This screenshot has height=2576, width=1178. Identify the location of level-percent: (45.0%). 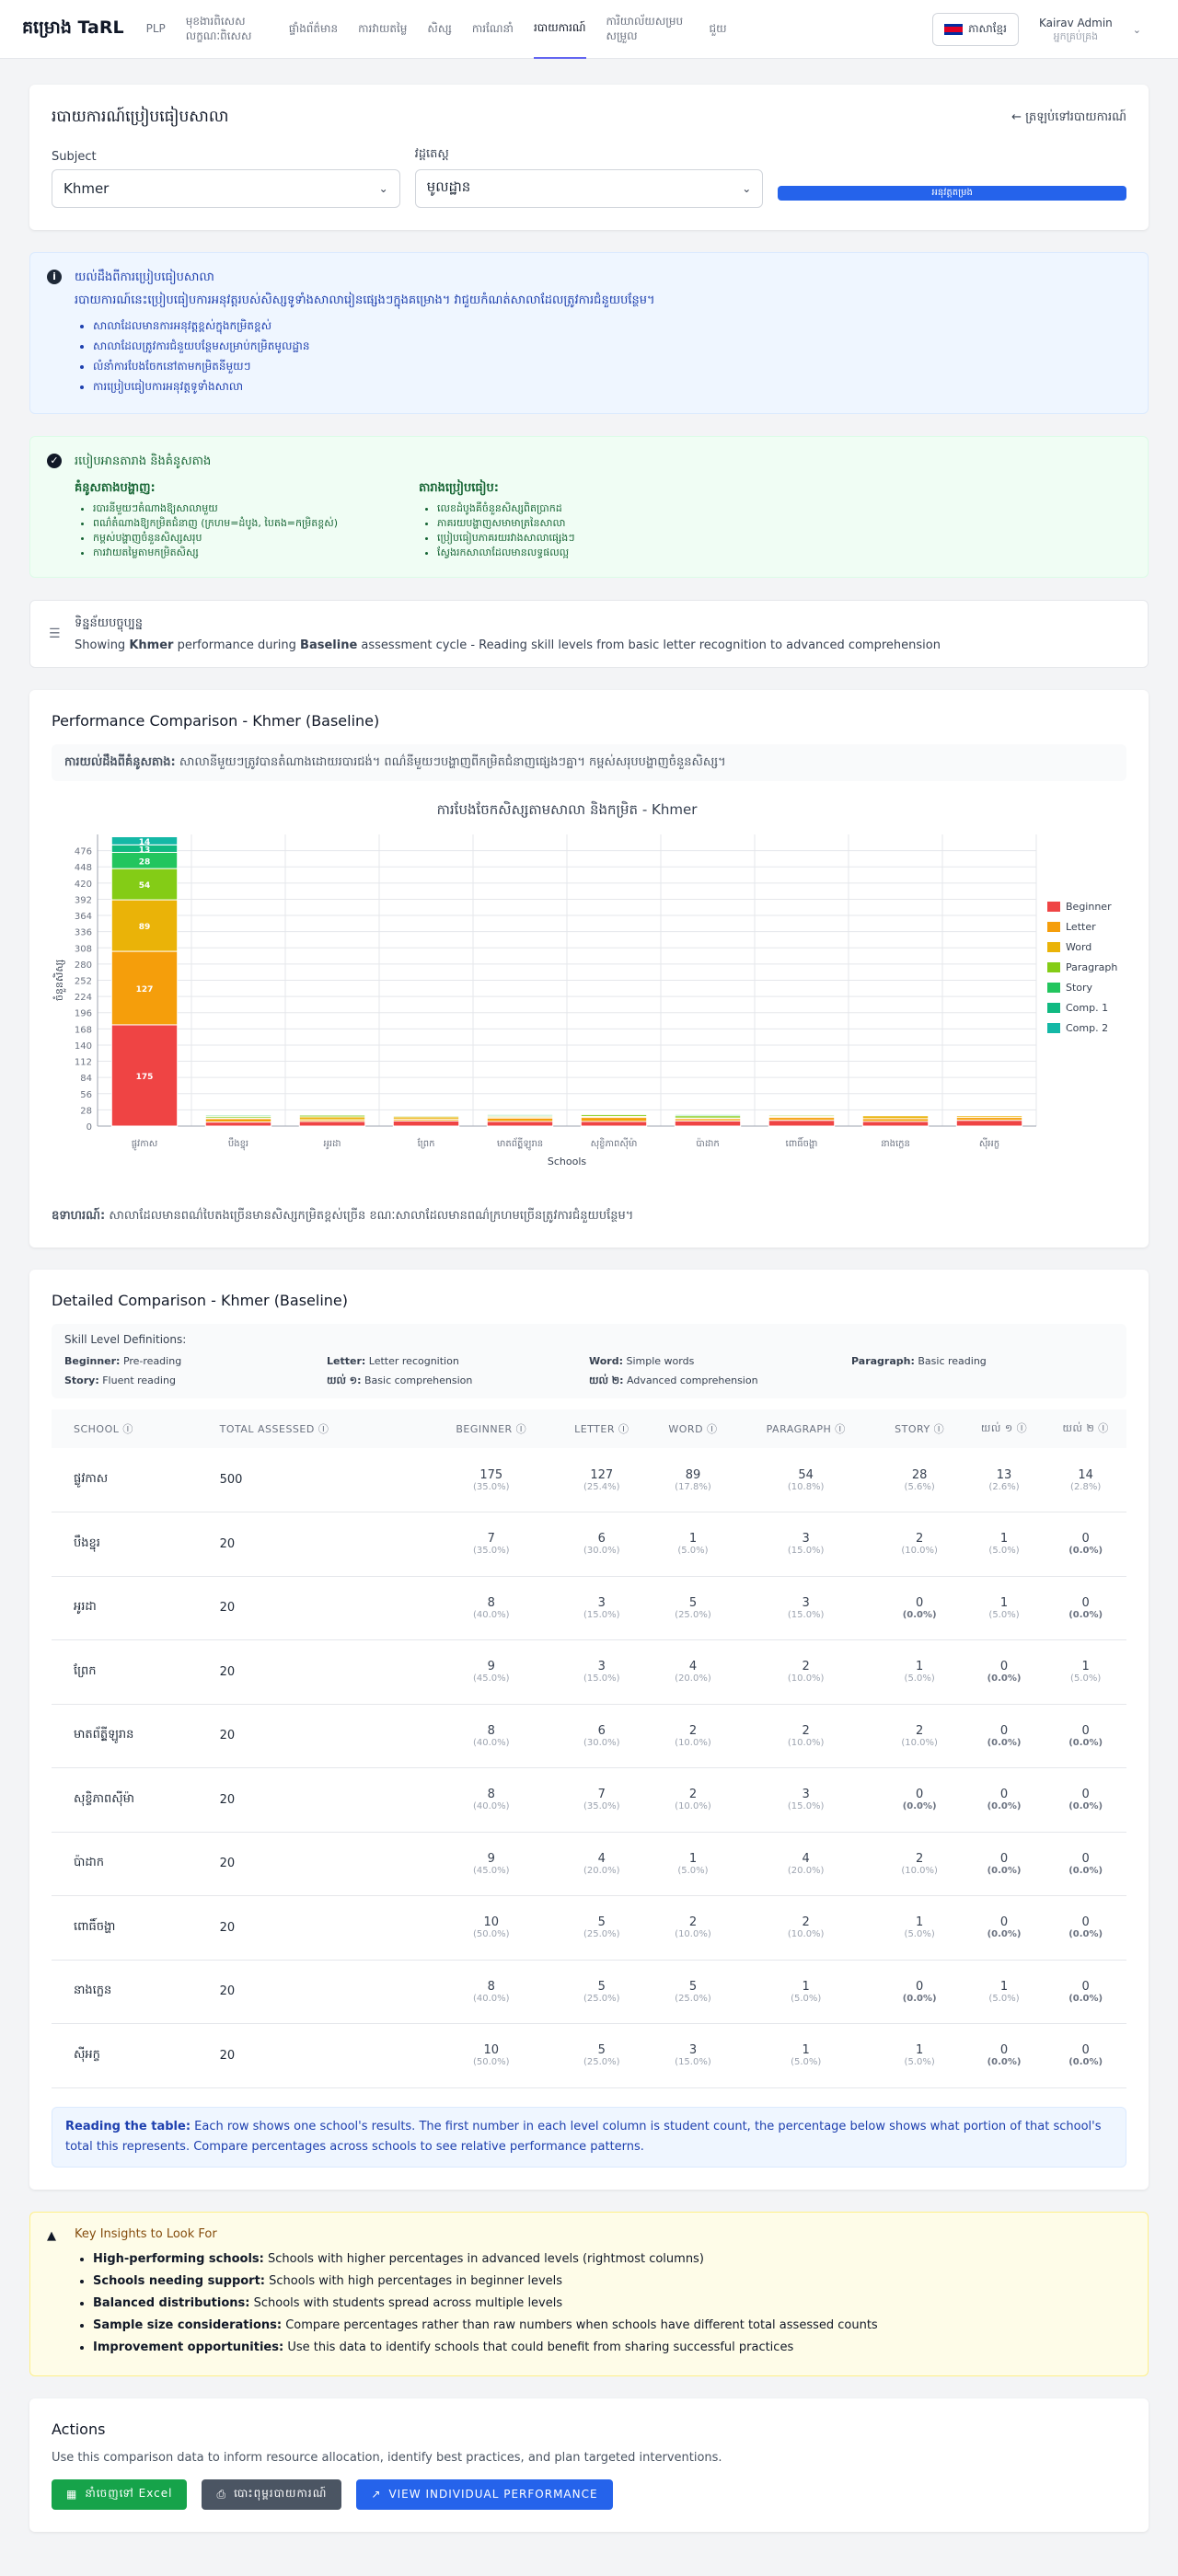
(491, 1870).